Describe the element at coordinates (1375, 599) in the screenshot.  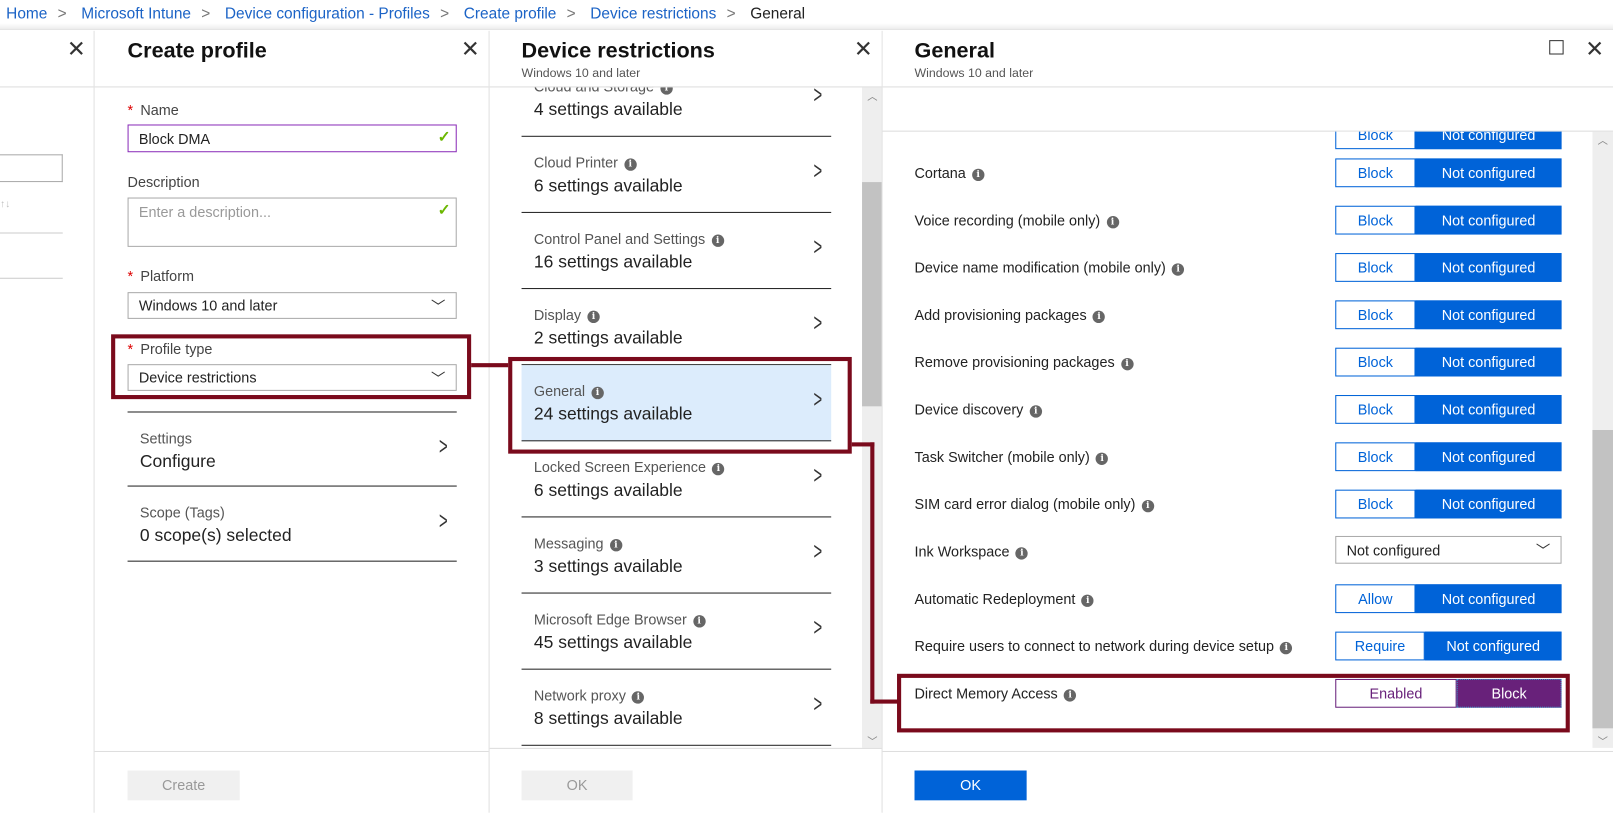
I see `toggle-option-allow: Allow` at that location.